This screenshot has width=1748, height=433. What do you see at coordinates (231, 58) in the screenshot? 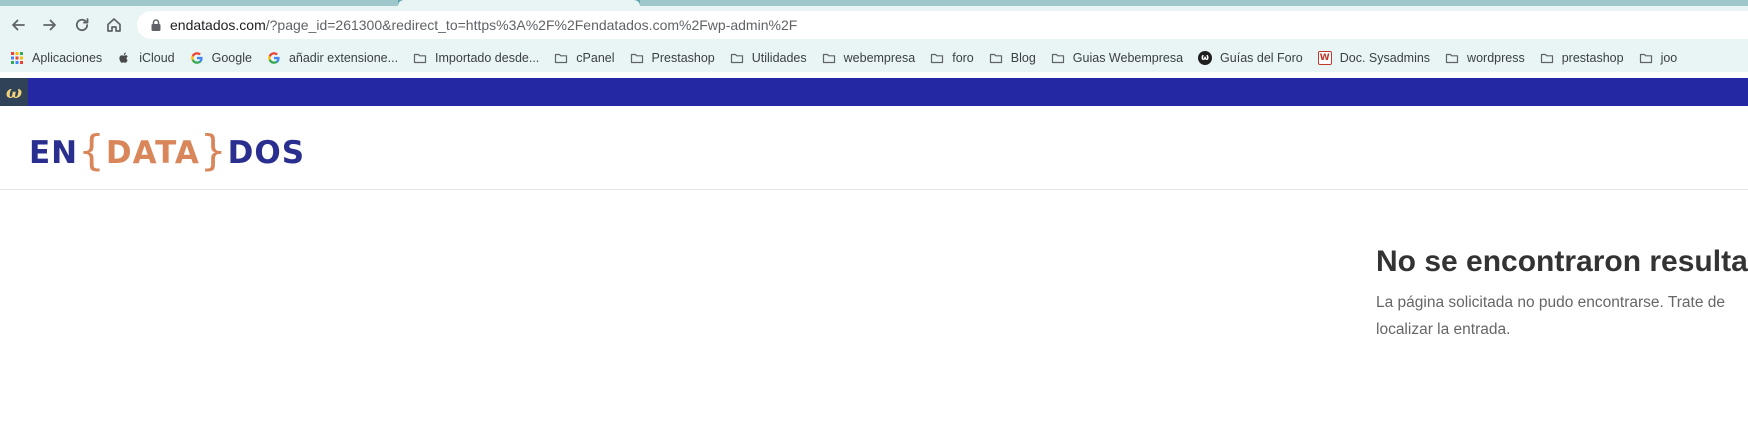
I see `bookmark-label: Google` at bounding box center [231, 58].